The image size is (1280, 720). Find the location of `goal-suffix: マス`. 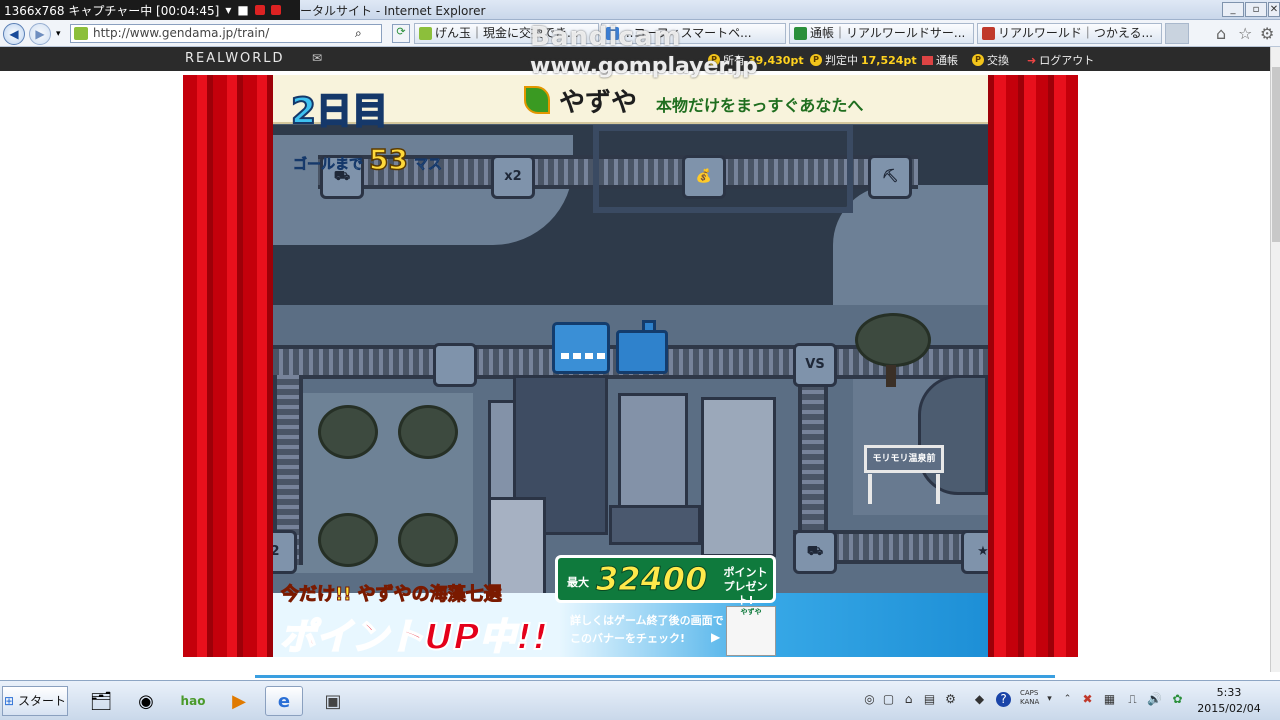

goal-suffix: マス is located at coordinates (428, 165).